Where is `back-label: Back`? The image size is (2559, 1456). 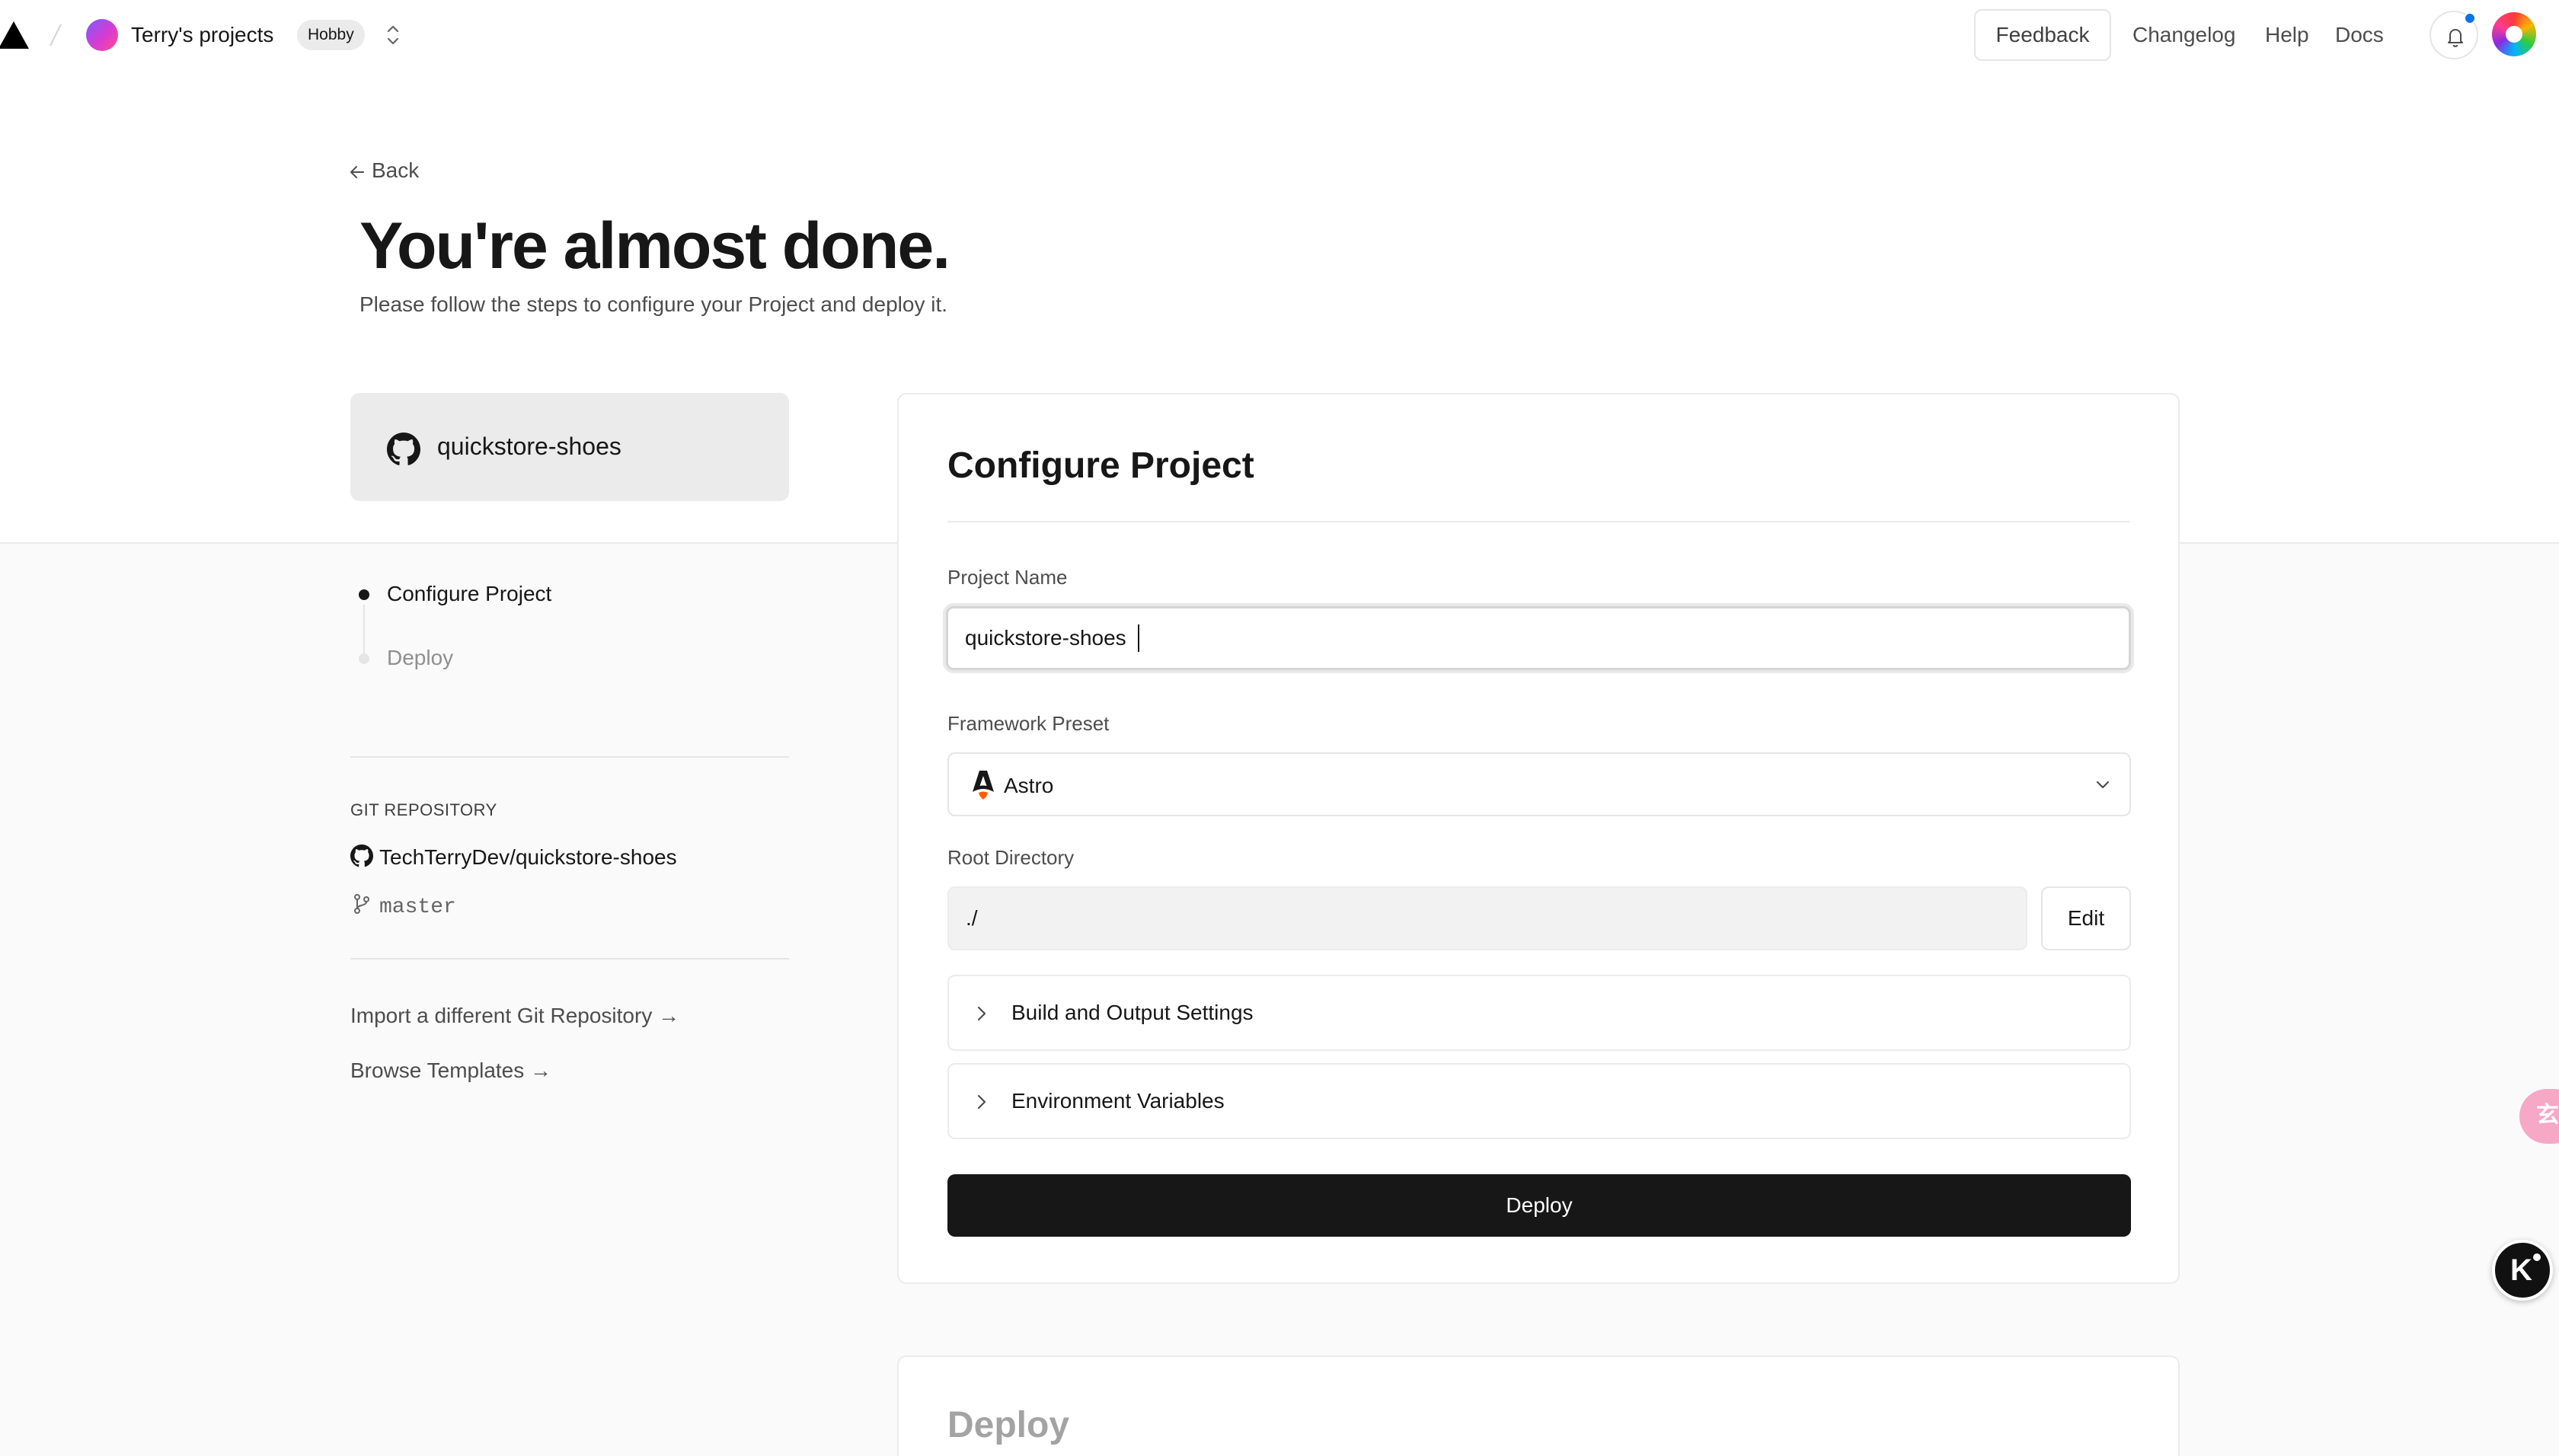 back-label: Back is located at coordinates (396, 170).